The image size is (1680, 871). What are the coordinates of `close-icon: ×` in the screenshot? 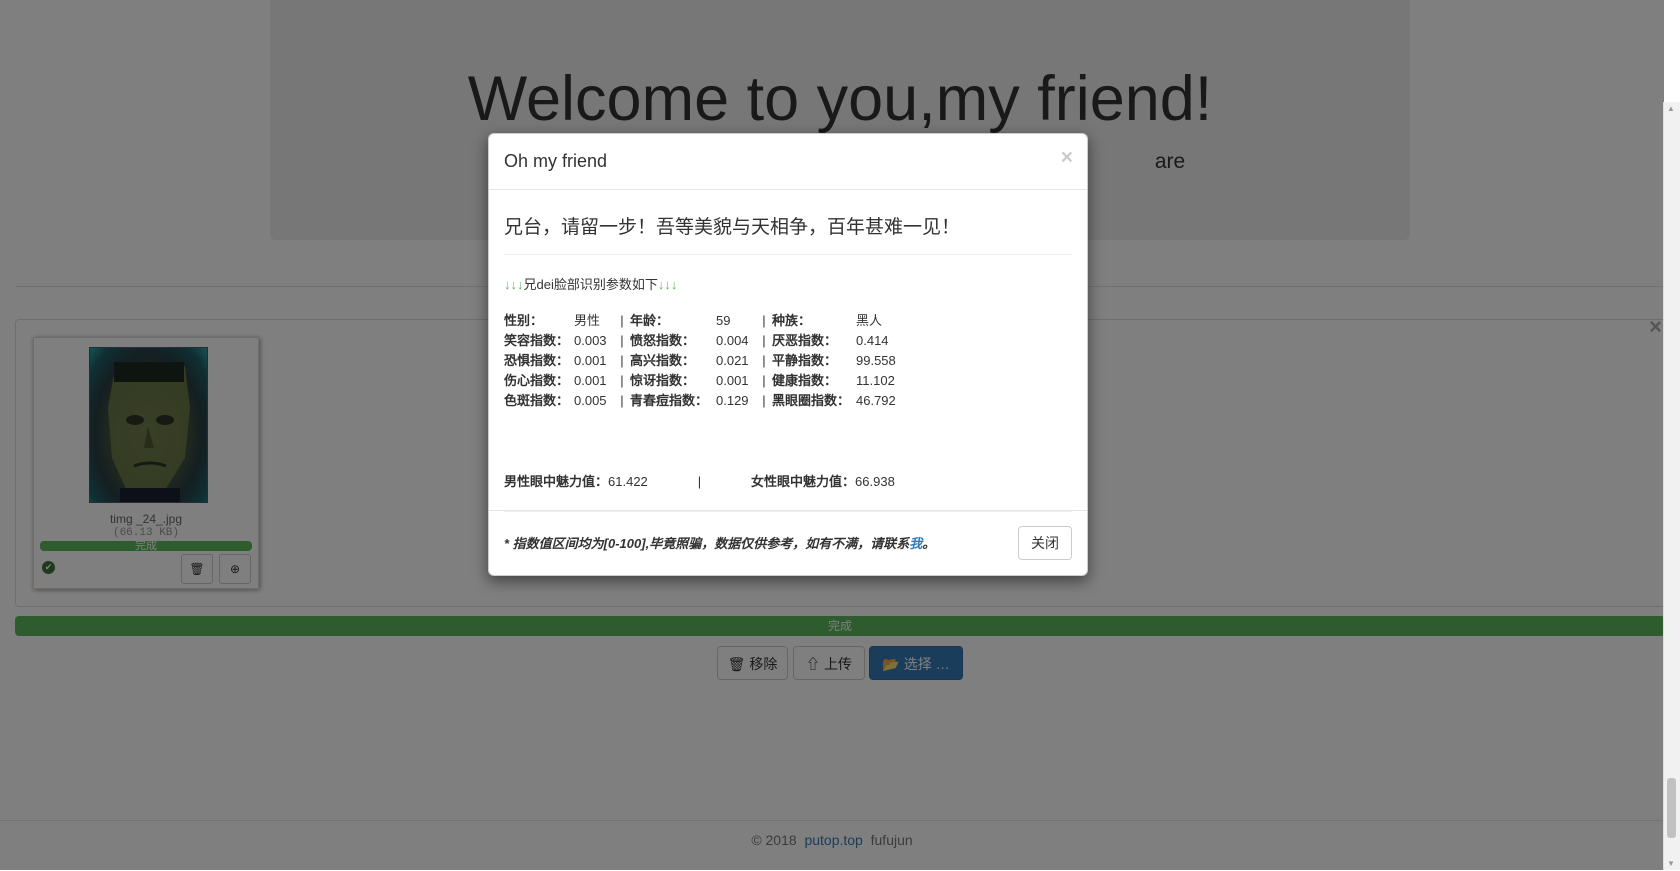 It's located at (1067, 158).